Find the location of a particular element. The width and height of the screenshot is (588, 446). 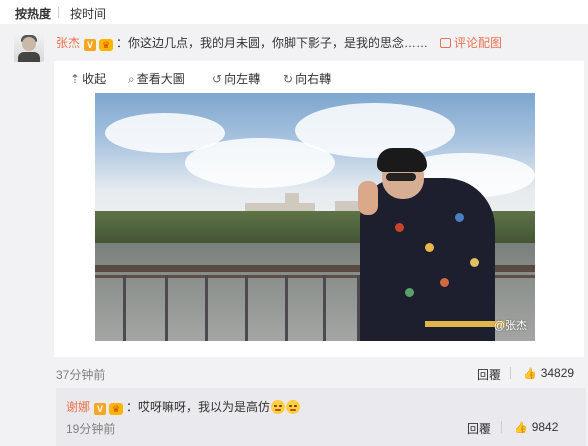

sub-reply-timestamp: 19分钟前 is located at coordinates (91, 429).